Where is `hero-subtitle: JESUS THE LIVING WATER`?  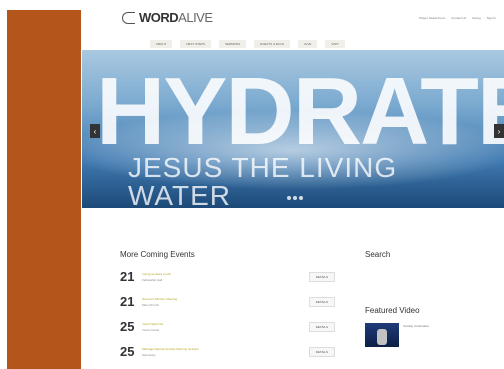
hero-subtitle: JESUS THE LIVING WATER is located at coordinates (263, 180).